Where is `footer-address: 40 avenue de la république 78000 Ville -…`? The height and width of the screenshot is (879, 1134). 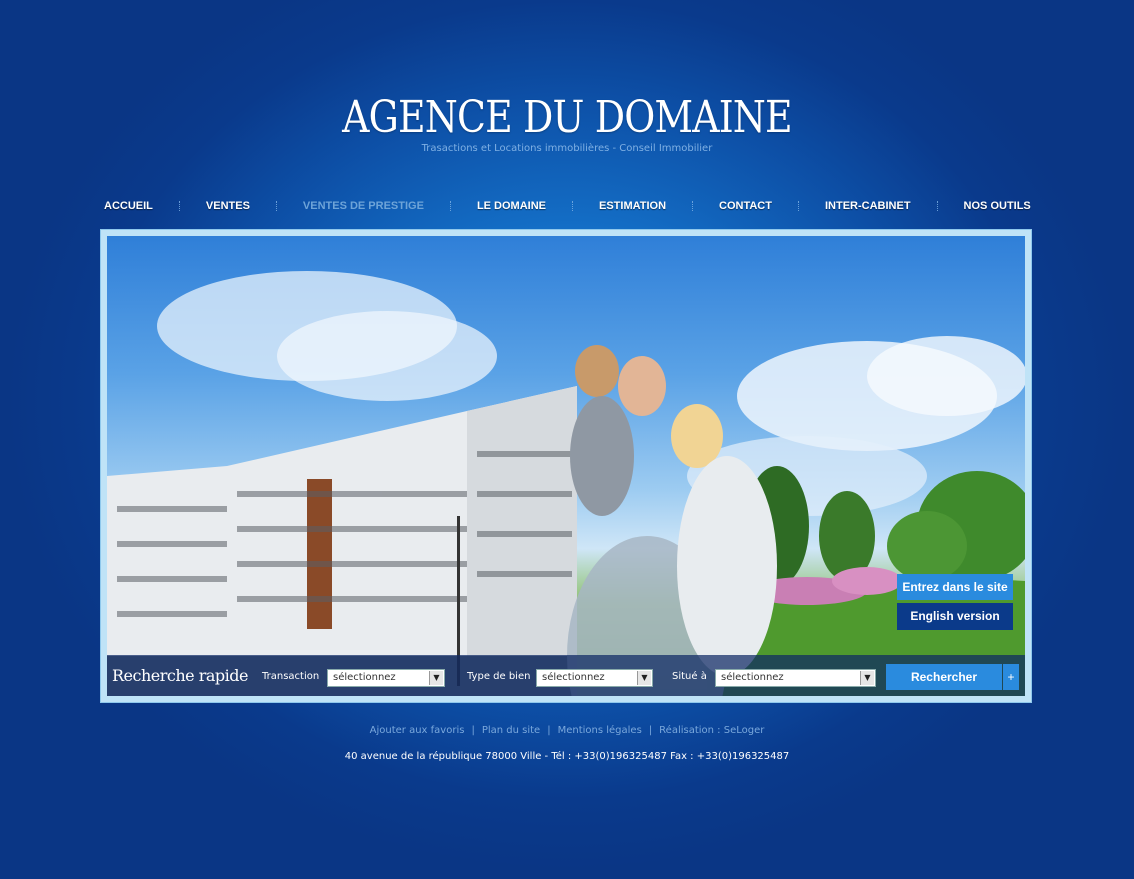 footer-address: 40 avenue de la république 78000 Ville -… is located at coordinates (567, 756).